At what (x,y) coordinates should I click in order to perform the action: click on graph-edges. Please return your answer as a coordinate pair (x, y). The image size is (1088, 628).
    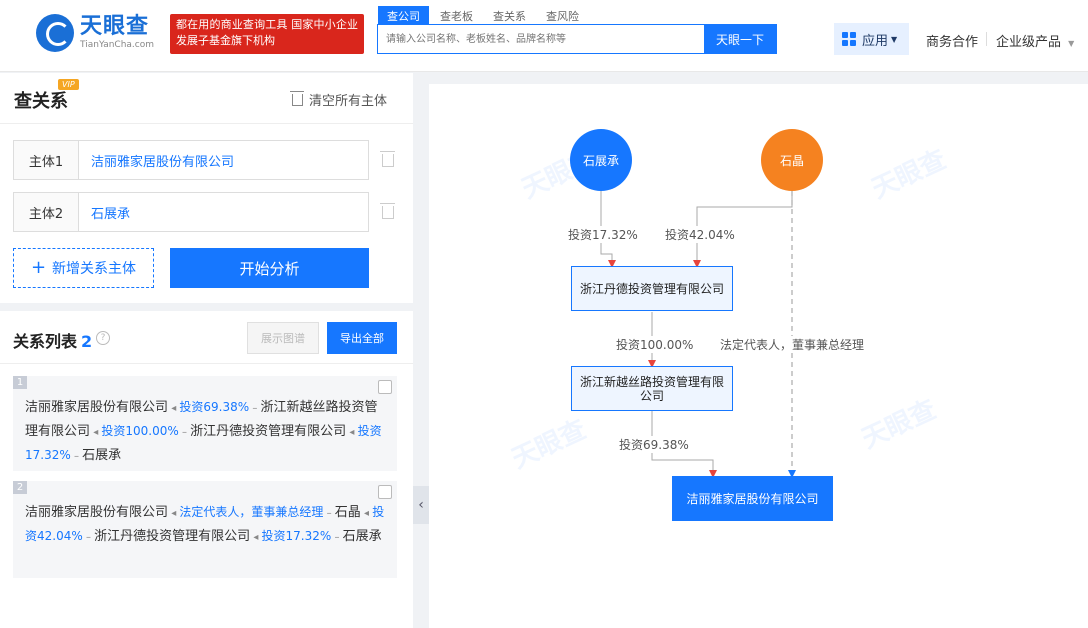
    Looking at the image, I should click on (698, 334).